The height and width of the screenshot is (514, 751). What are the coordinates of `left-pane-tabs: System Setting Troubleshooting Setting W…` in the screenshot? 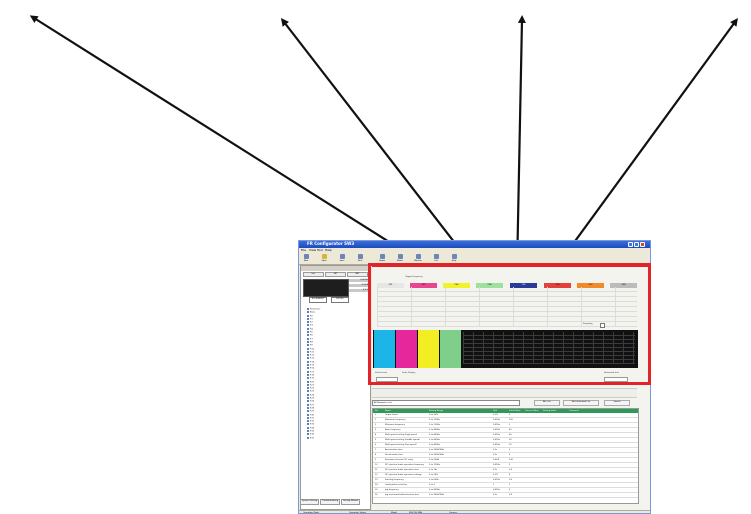 It's located at (335, 502).